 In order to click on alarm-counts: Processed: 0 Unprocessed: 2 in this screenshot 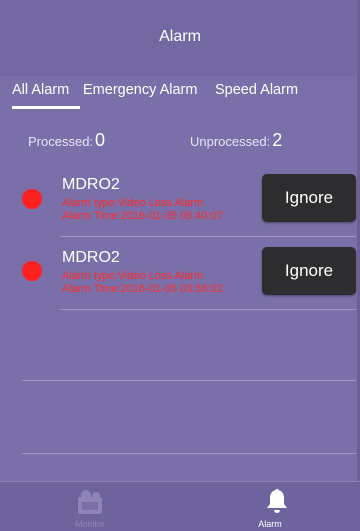, I will do `click(180, 139)`.